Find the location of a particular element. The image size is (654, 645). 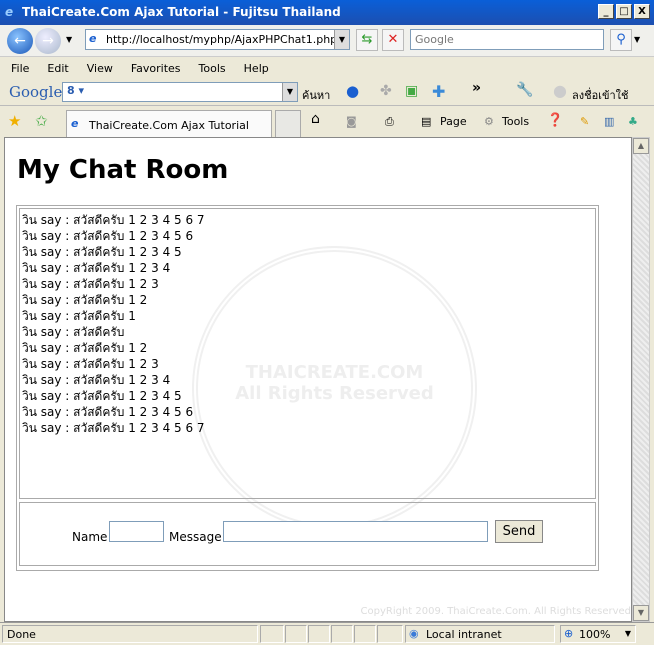

tools-menu: Tools is located at coordinates (515, 121).